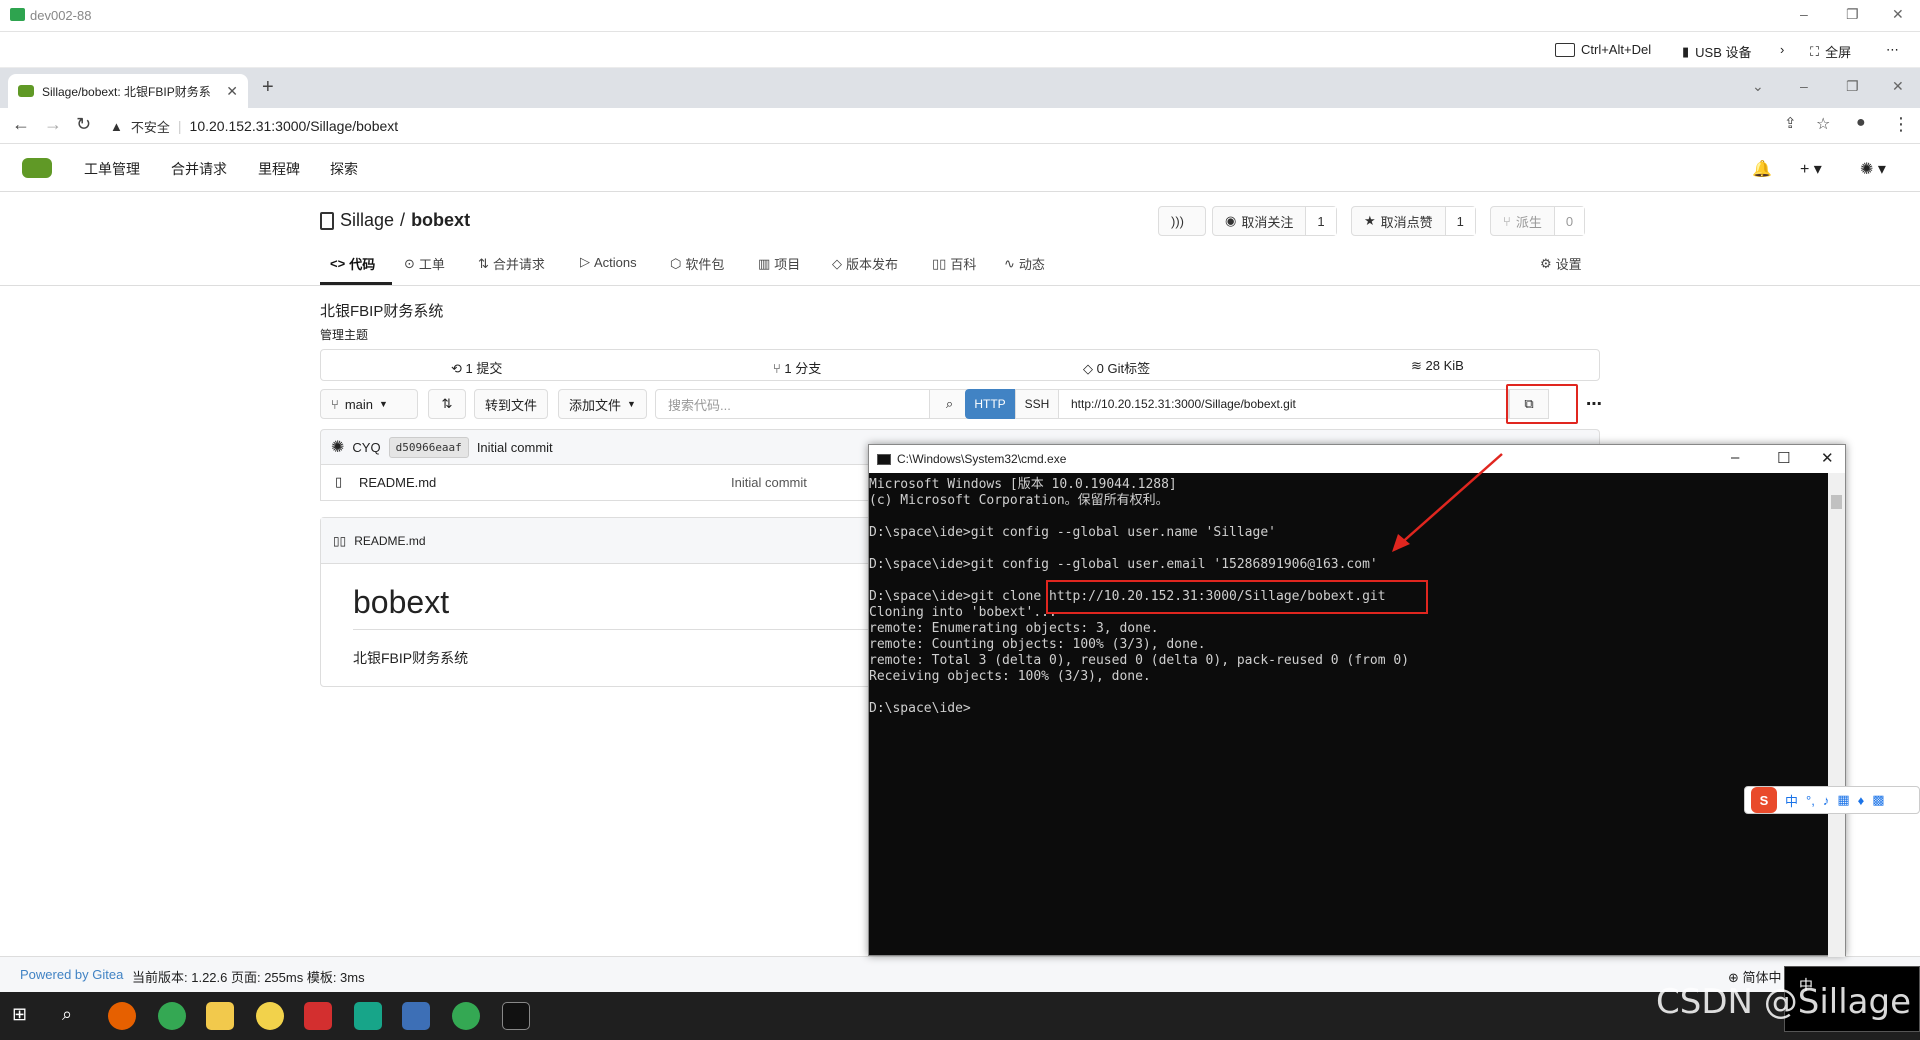 This screenshot has width=1920, height=1040. I want to click on readme-filename: README.md, so click(389, 541).